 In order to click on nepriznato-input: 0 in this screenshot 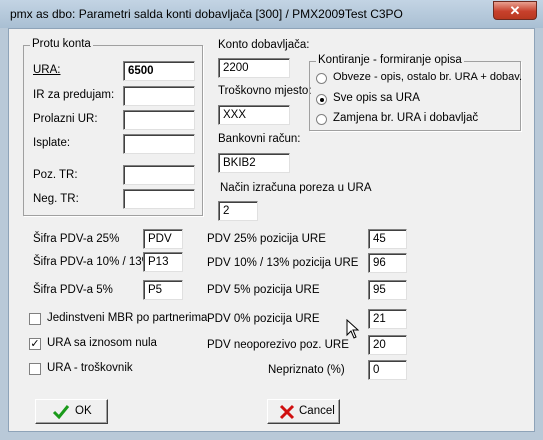, I will do `click(387, 370)`.